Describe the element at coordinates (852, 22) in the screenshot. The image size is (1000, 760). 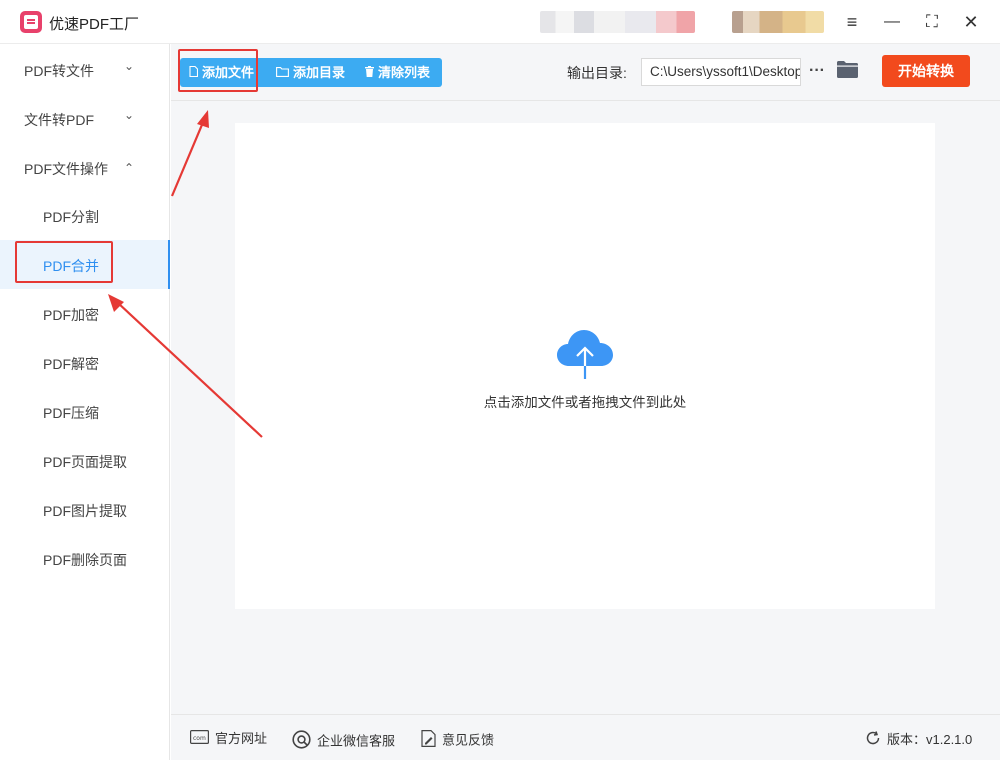
I see `menu-icon: ≡` at that location.